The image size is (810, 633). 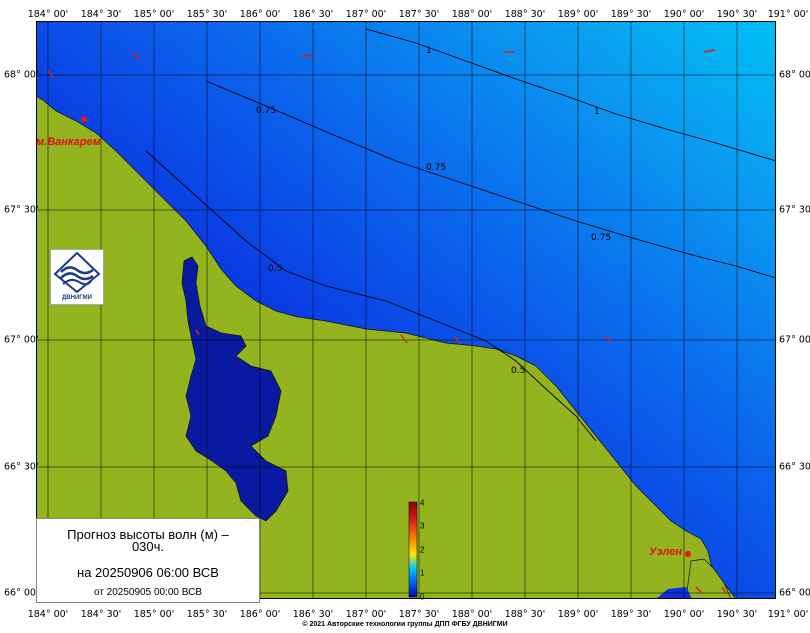 What do you see at coordinates (77, 272) in the screenshot?
I see `wave-logo-icon` at bounding box center [77, 272].